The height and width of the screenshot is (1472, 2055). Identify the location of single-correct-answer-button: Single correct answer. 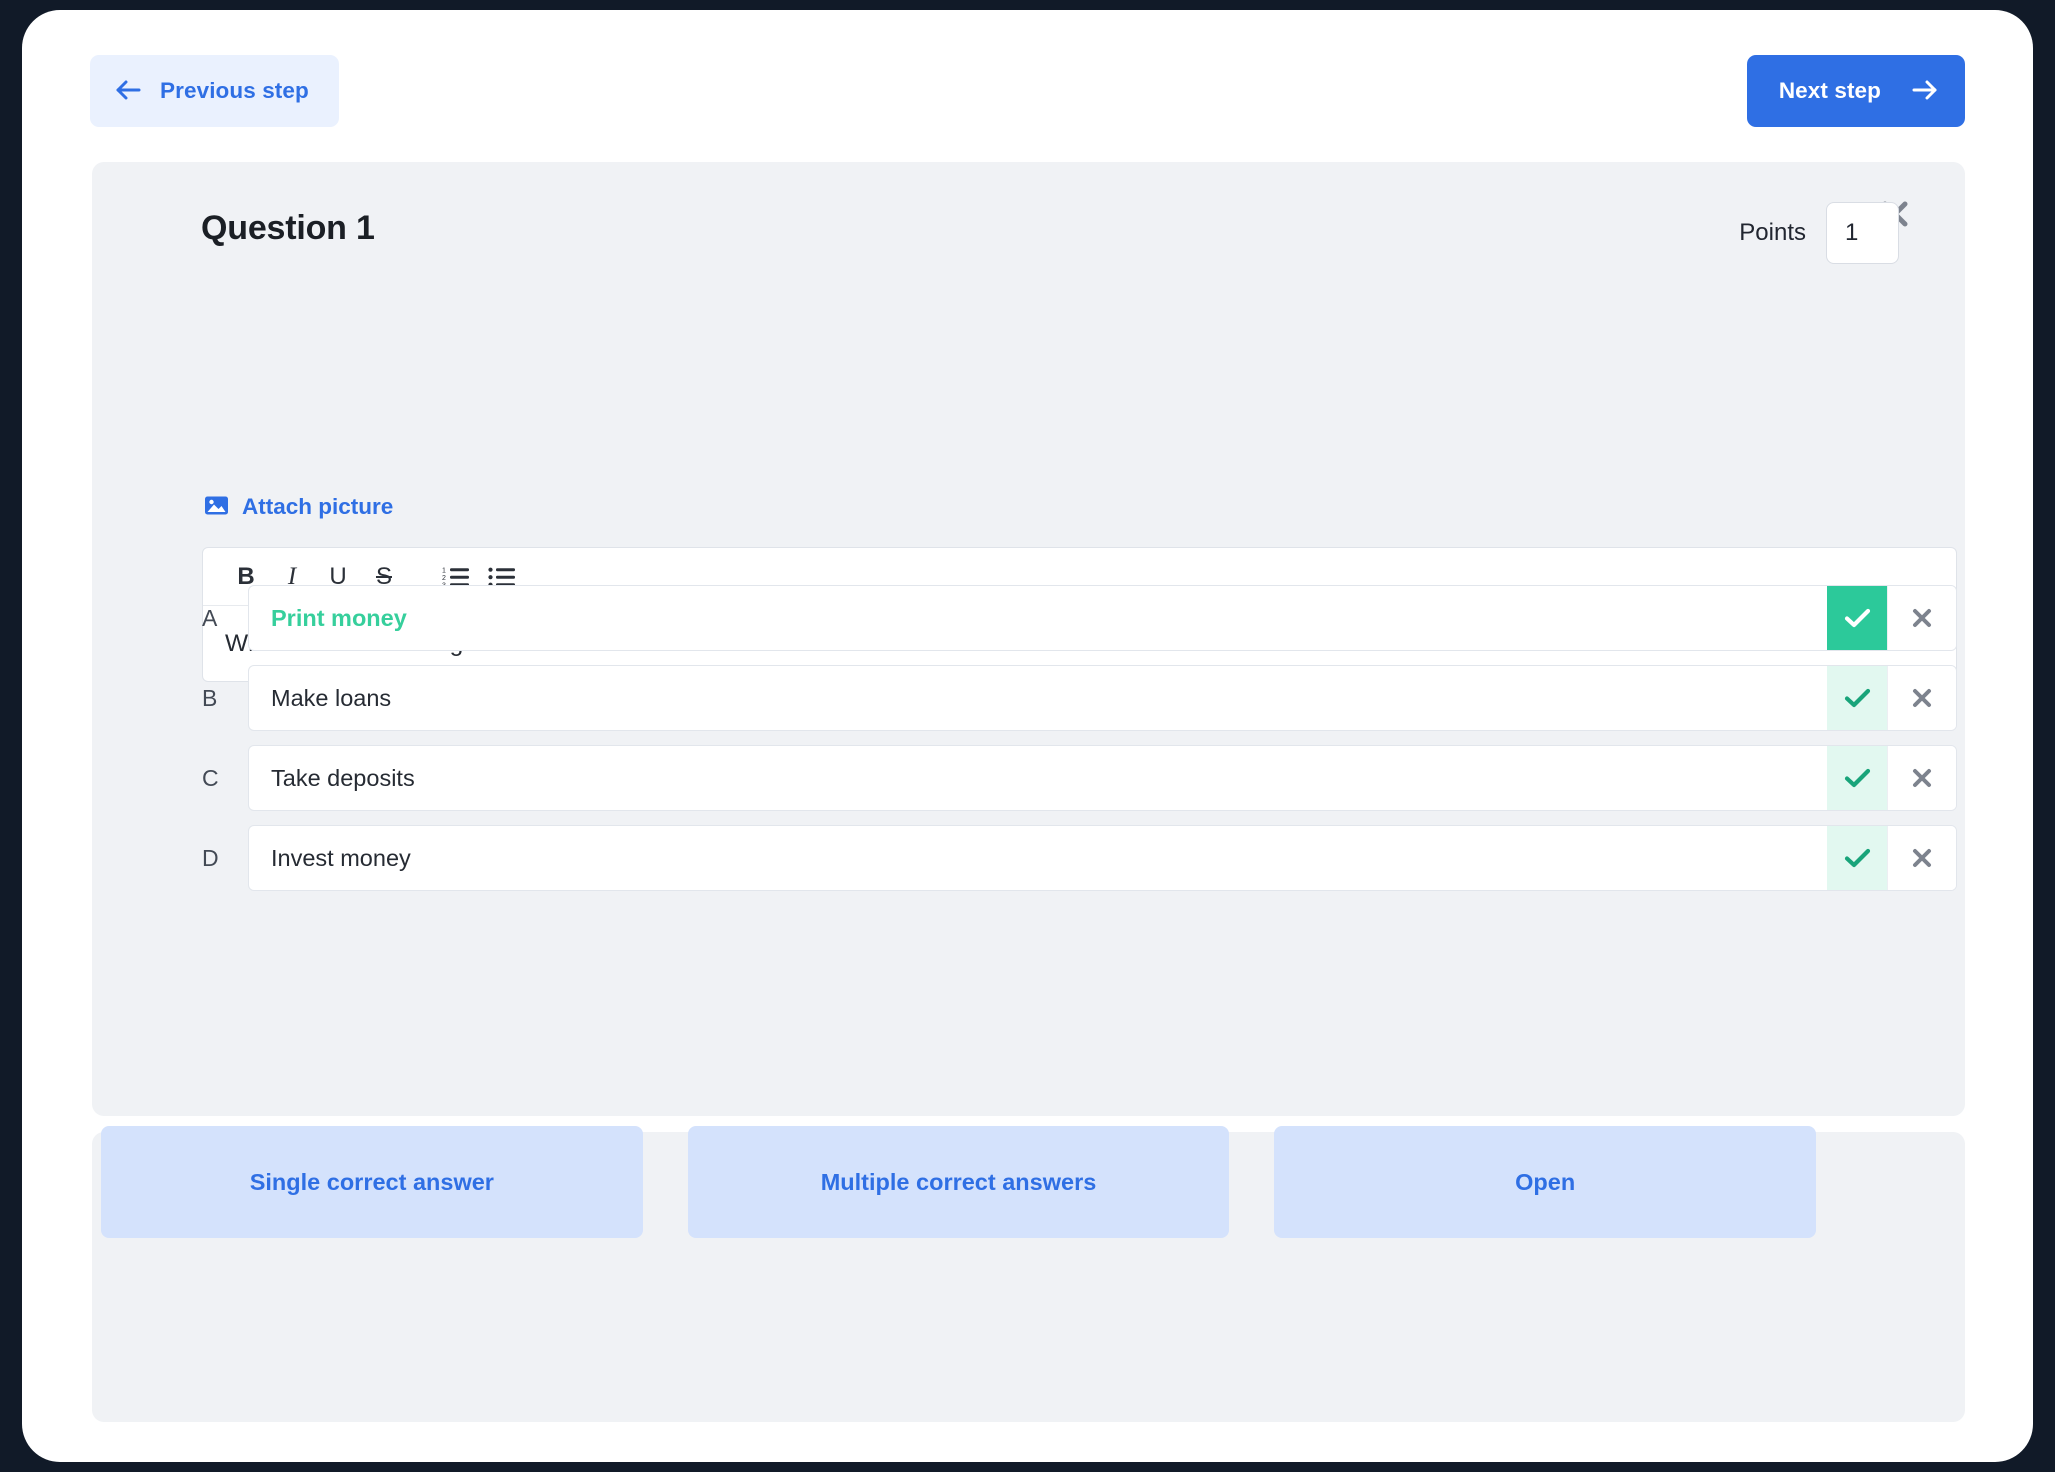
(372, 1182).